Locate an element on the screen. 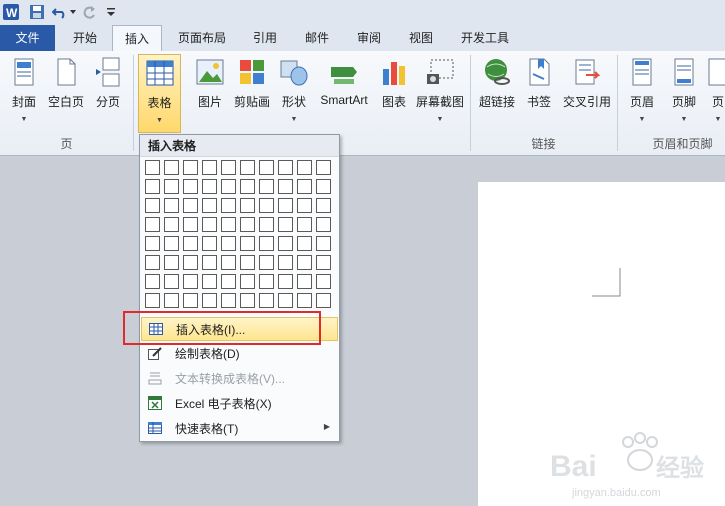 This screenshot has height=506, width=725. picture-button: 图片 is located at coordinates (210, 83).